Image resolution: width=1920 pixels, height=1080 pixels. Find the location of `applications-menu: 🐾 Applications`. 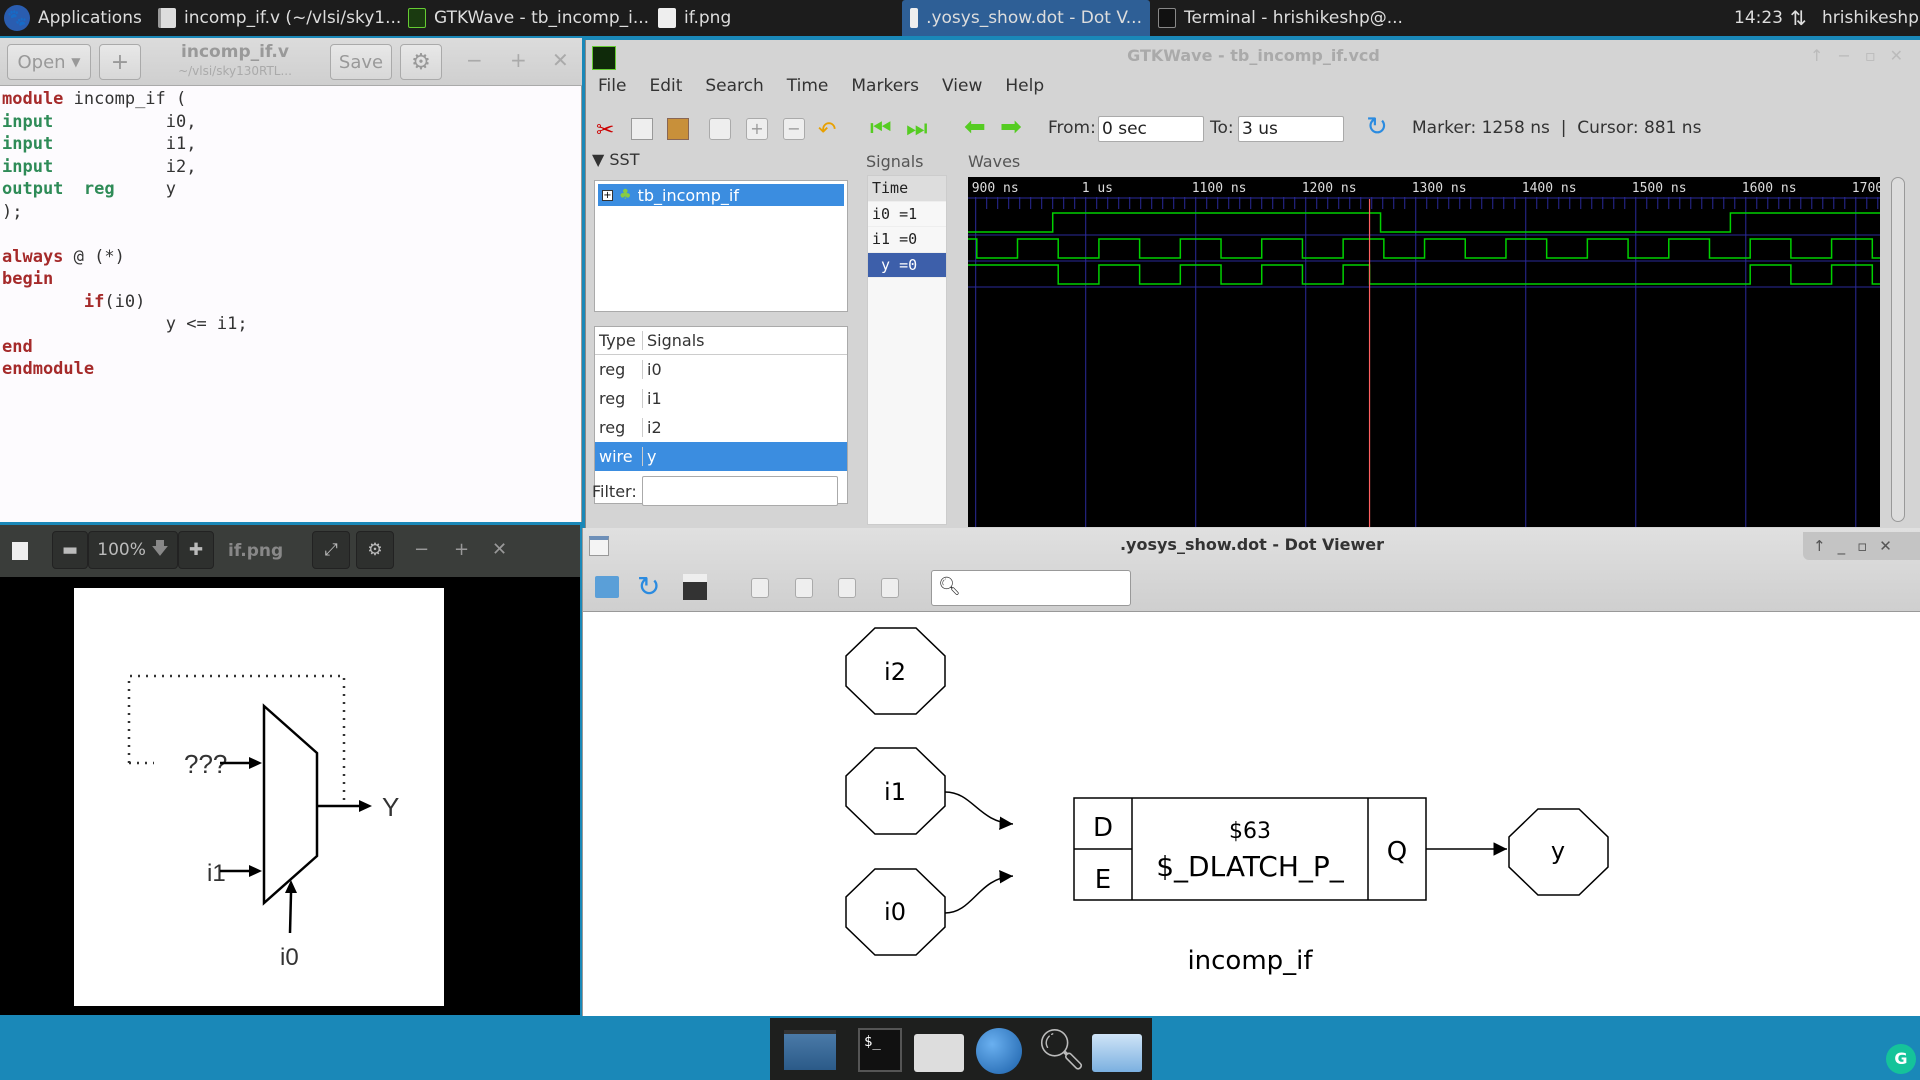

applications-menu: 🐾 Applications is located at coordinates (73, 18).